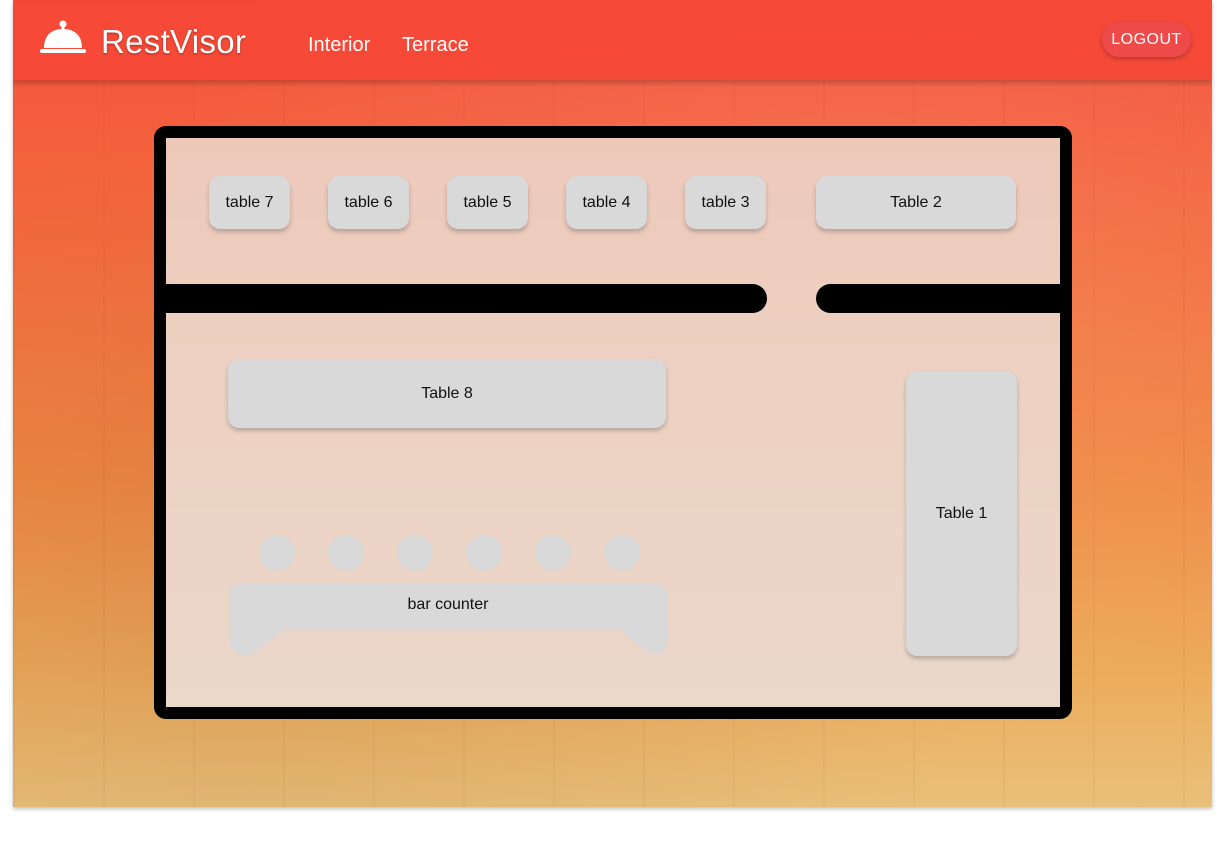 This screenshot has height=867, width=1217. Describe the element at coordinates (63, 36) in the screenshot. I see `cloche-icon` at that location.